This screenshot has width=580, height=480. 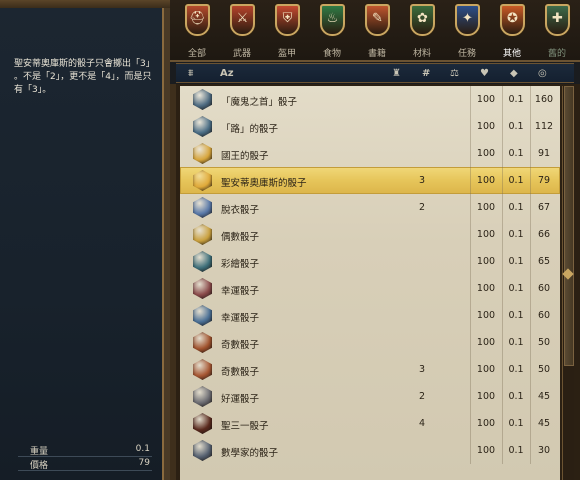 I want to click on item-price: 50, so click(x=544, y=369).